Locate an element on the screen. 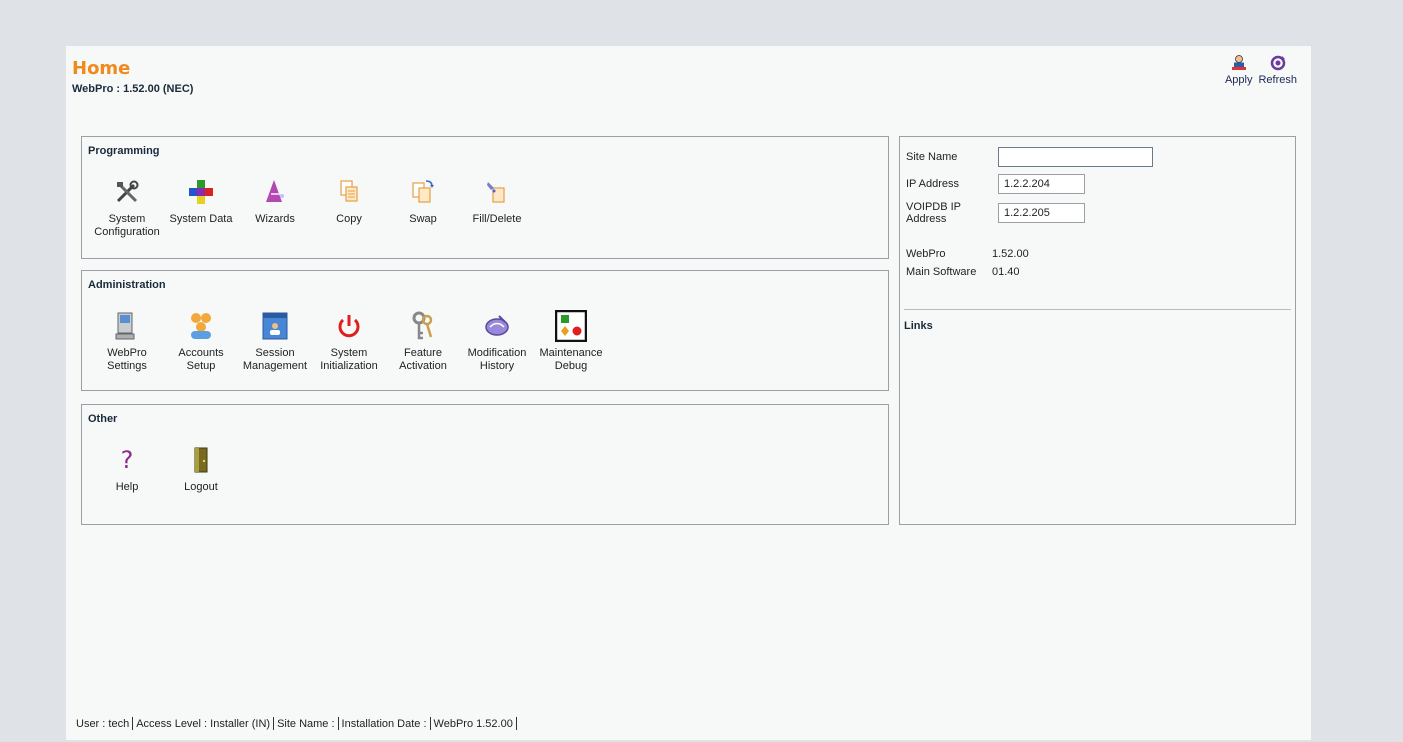 This screenshot has height=742, width=1403. refresh-icon is located at coordinates (1277, 63).